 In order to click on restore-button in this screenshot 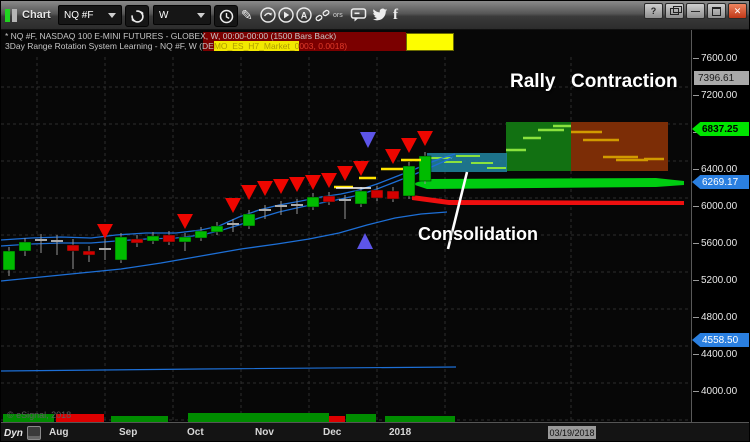, I will do `click(674, 11)`.